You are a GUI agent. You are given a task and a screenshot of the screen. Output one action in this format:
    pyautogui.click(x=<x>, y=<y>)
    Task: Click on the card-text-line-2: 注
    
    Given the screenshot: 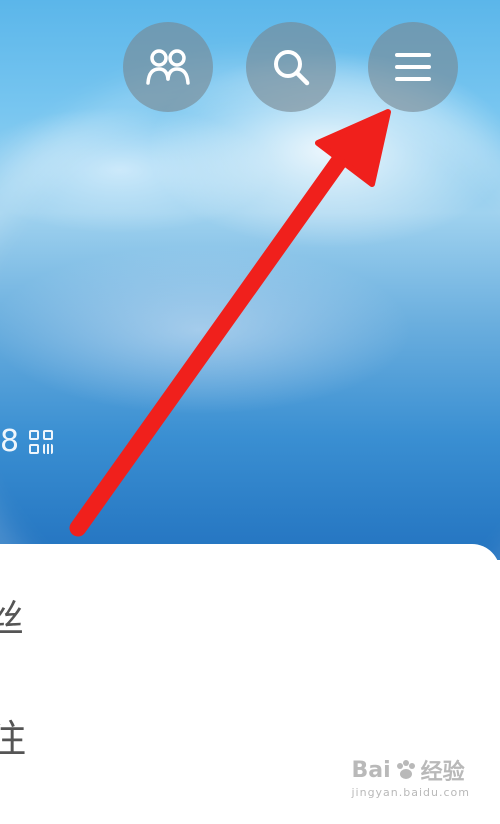 What is the action you would take?
    pyautogui.click(x=13, y=739)
    